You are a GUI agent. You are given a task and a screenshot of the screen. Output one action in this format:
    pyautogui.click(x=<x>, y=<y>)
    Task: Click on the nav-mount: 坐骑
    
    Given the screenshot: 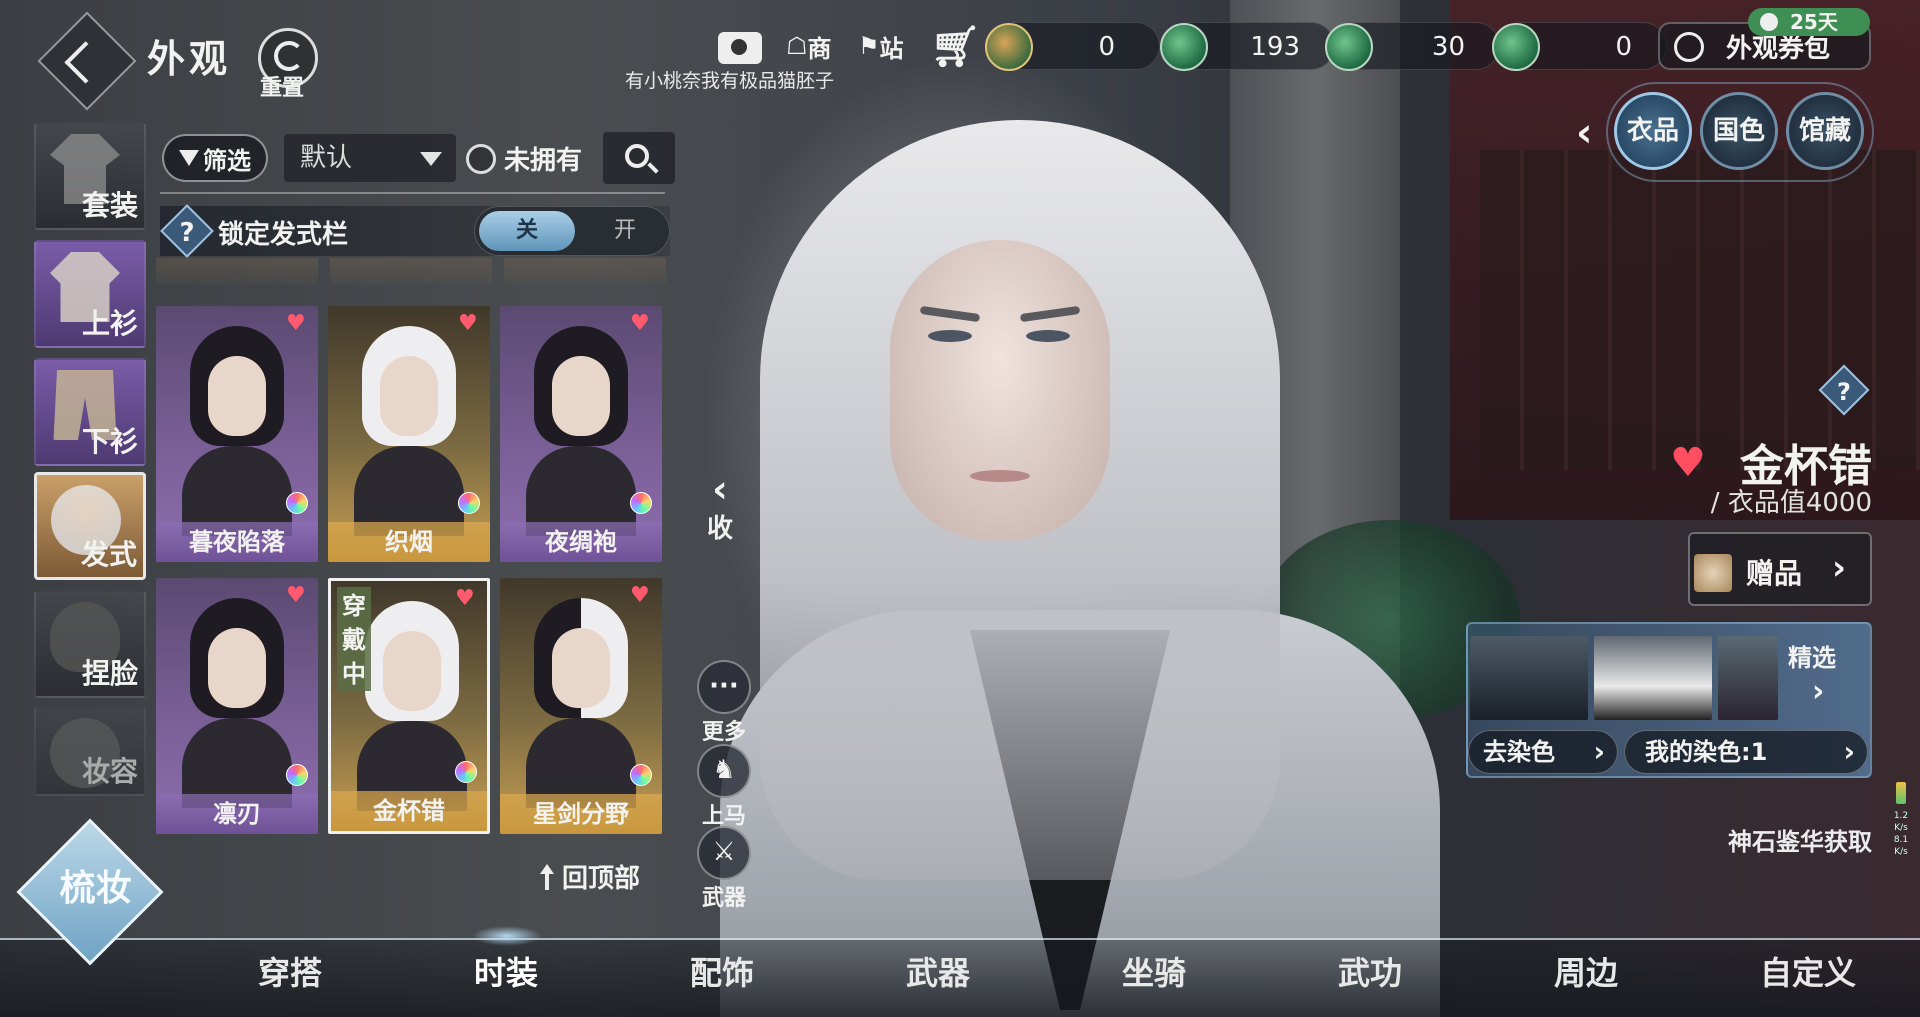 What is the action you would take?
    pyautogui.click(x=1154, y=971)
    